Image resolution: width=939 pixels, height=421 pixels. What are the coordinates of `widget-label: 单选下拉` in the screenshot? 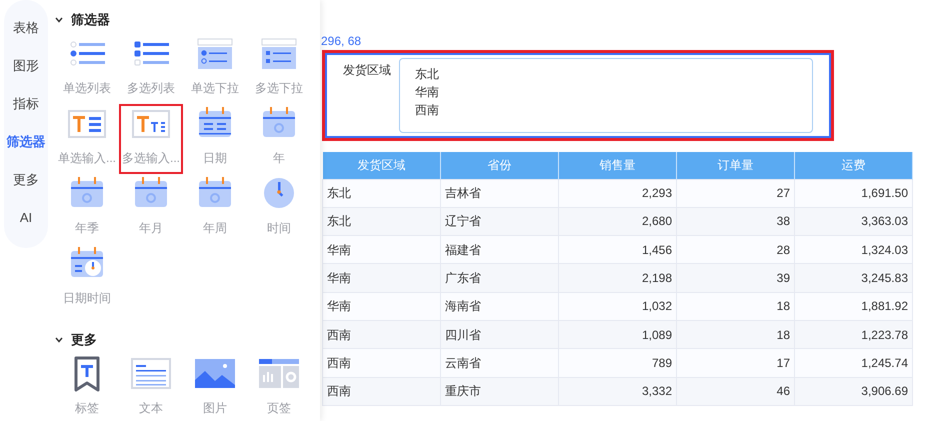 It's located at (215, 88).